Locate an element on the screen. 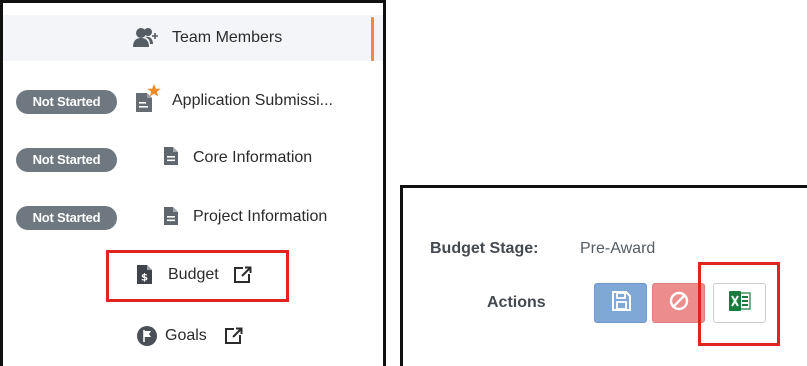 This screenshot has height=366, width=807. save-icon is located at coordinates (621, 303).